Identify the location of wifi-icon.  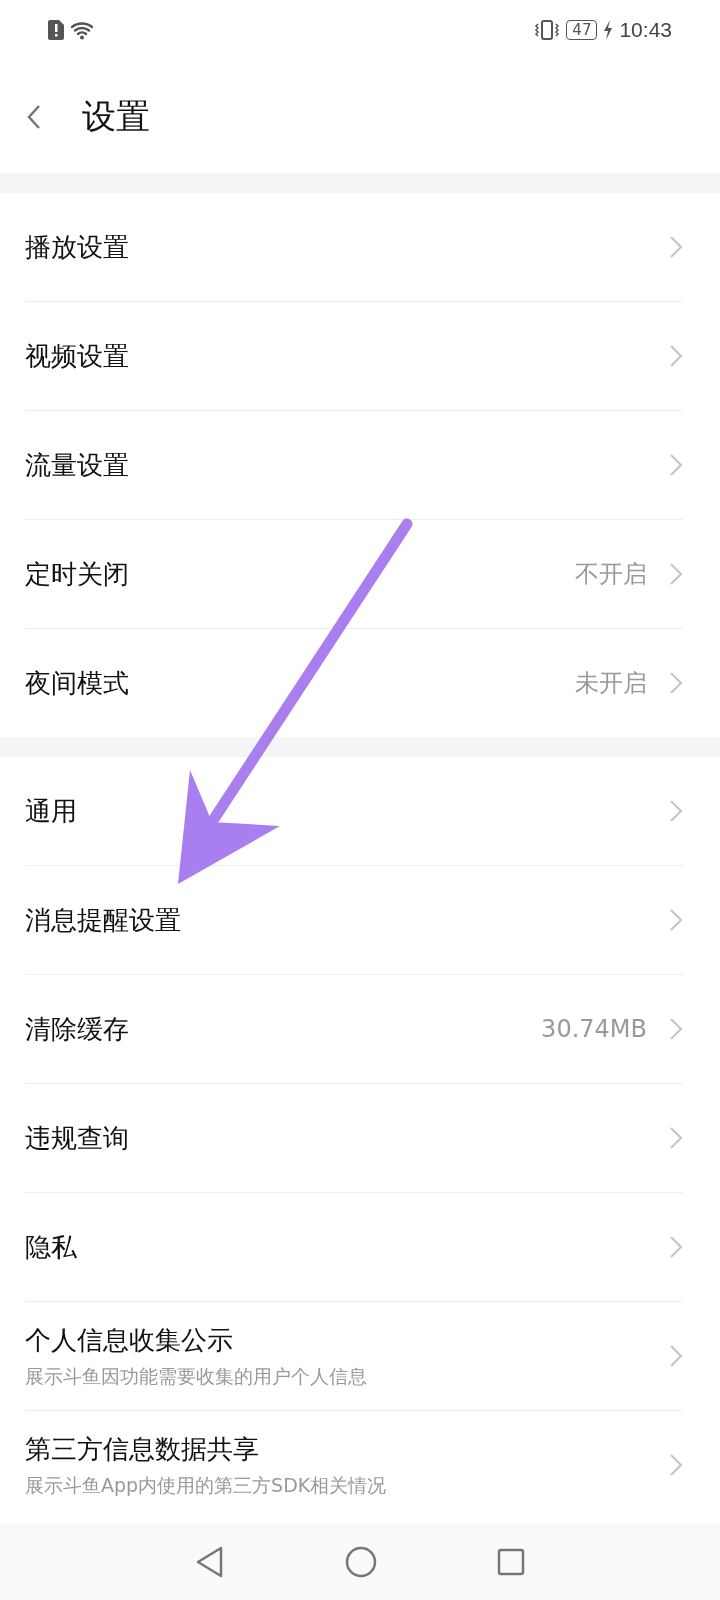
(83, 30).